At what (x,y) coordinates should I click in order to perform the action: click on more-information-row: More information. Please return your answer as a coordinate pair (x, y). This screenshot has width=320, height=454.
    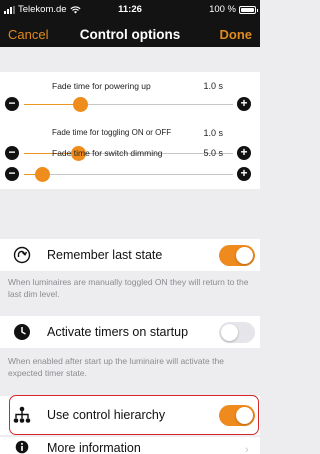
    Looking at the image, I should click on (130, 445).